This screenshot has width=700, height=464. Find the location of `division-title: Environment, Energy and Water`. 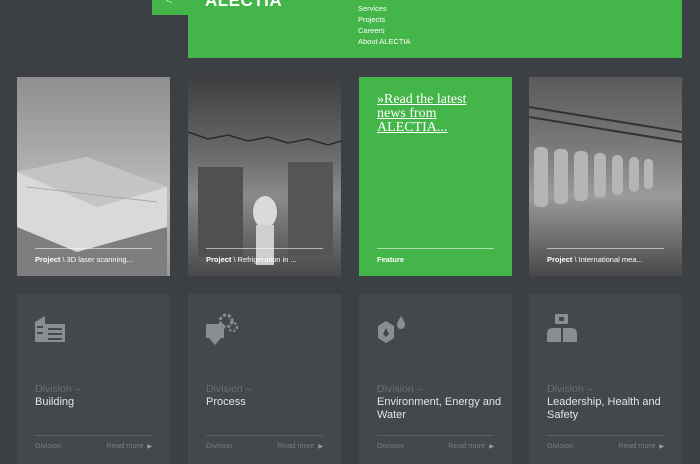

division-title: Environment, Energy and Water is located at coordinates (439, 408).